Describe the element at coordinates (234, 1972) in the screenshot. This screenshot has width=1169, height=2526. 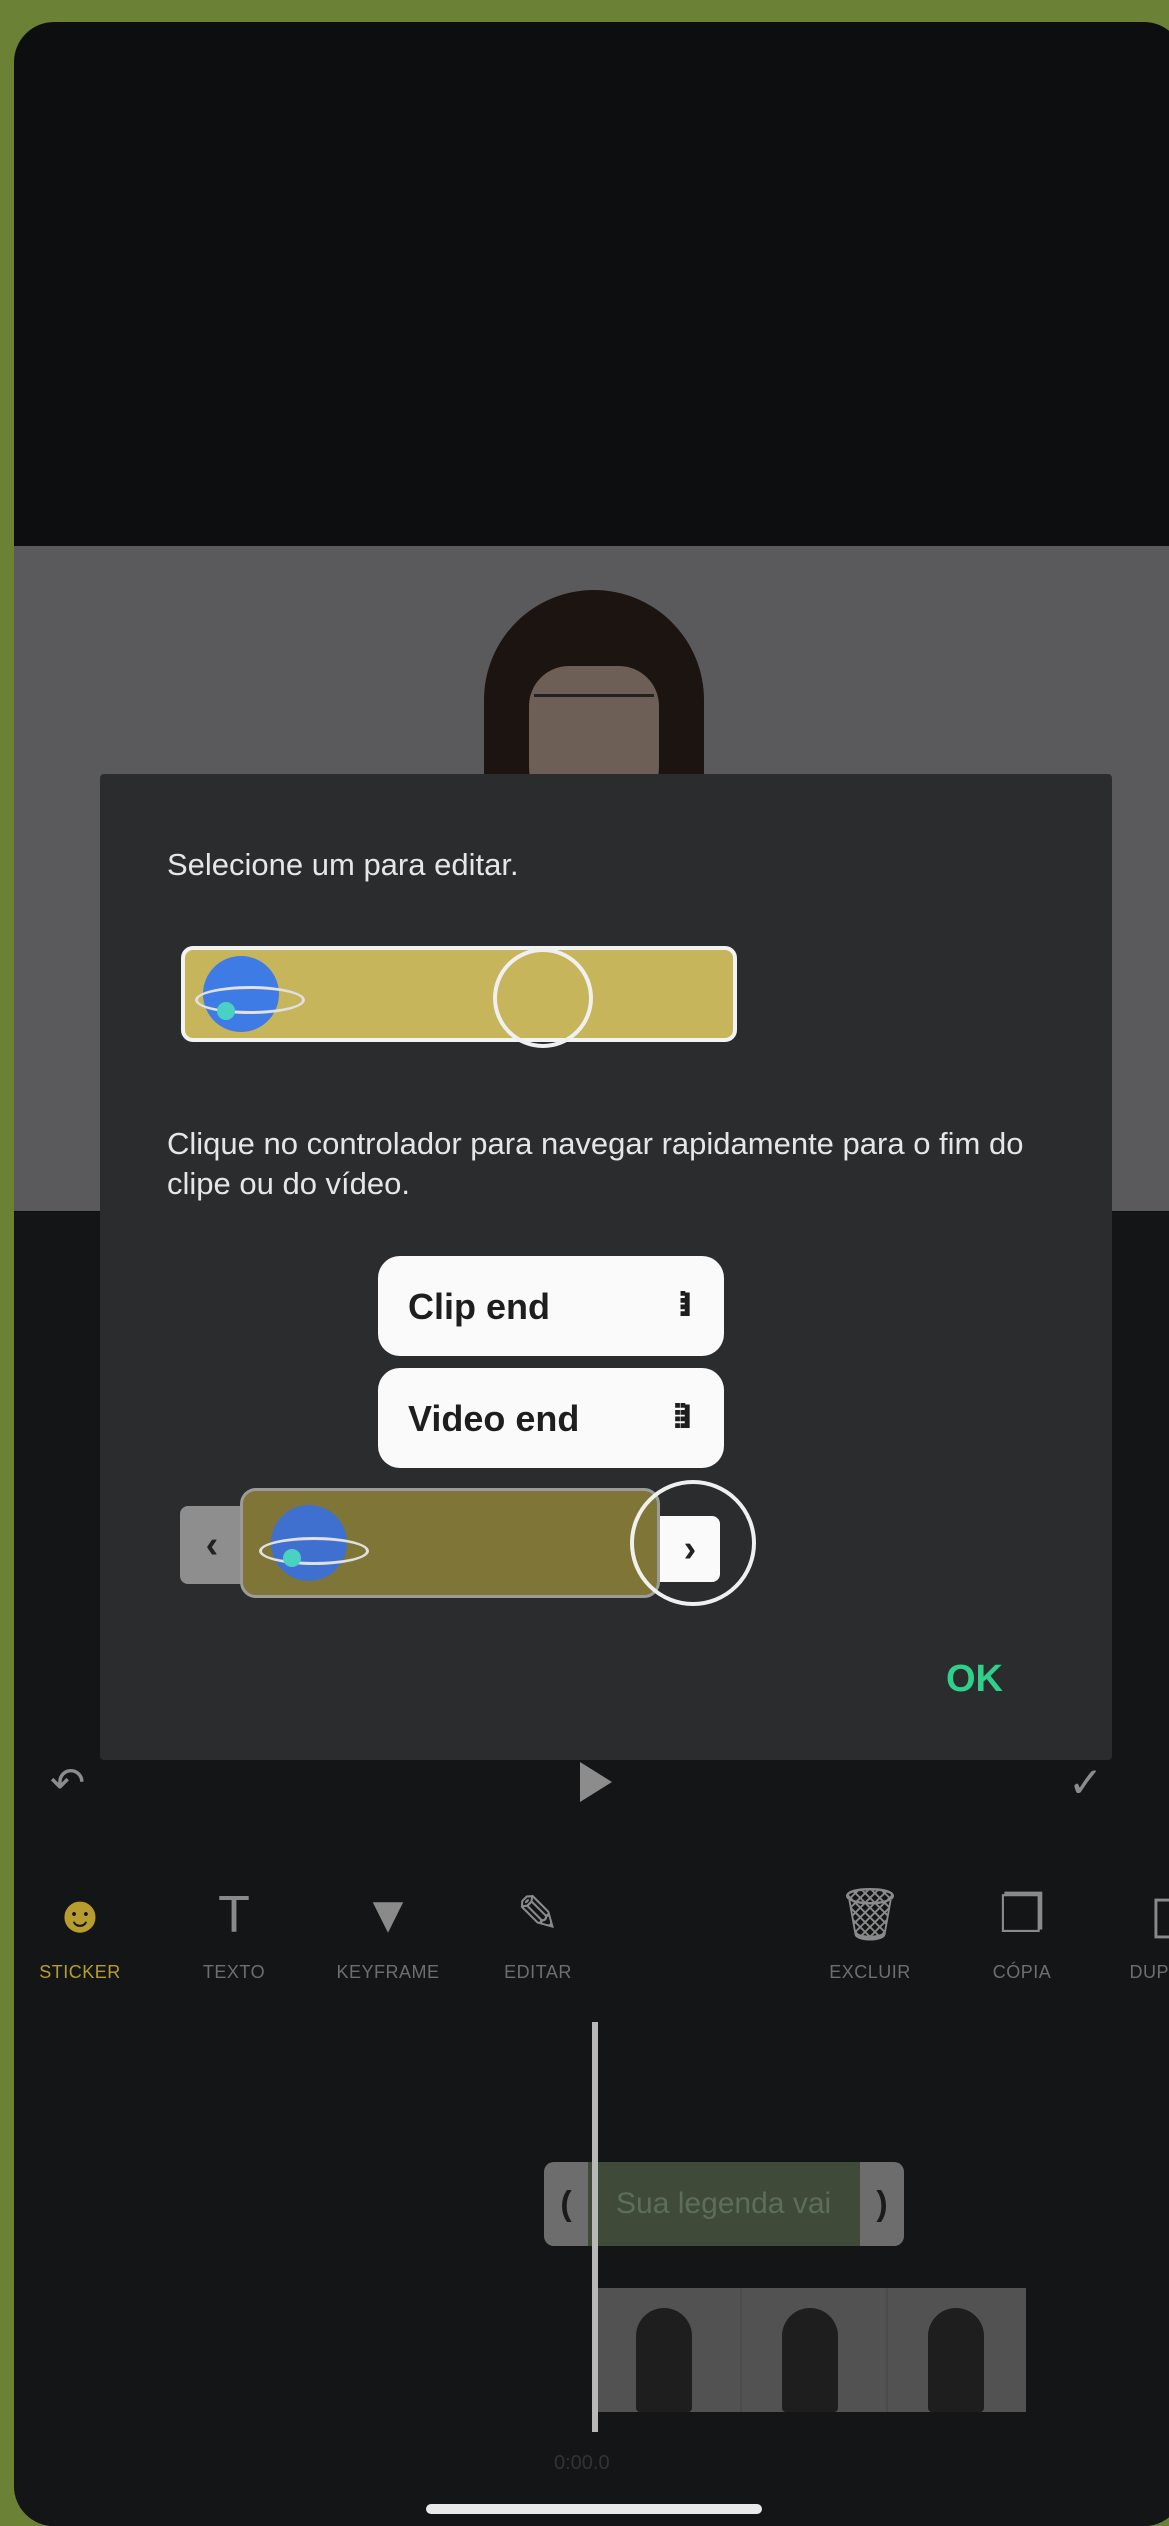
I see `tool-label: TEXTO` at that location.